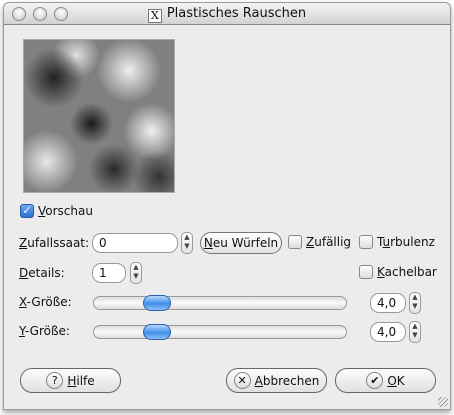 This screenshot has width=454, height=415. What do you see at coordinates (157, 332) in the screenshot?
I see `ysize-slider-thumb` at bounding box center [157, 332].